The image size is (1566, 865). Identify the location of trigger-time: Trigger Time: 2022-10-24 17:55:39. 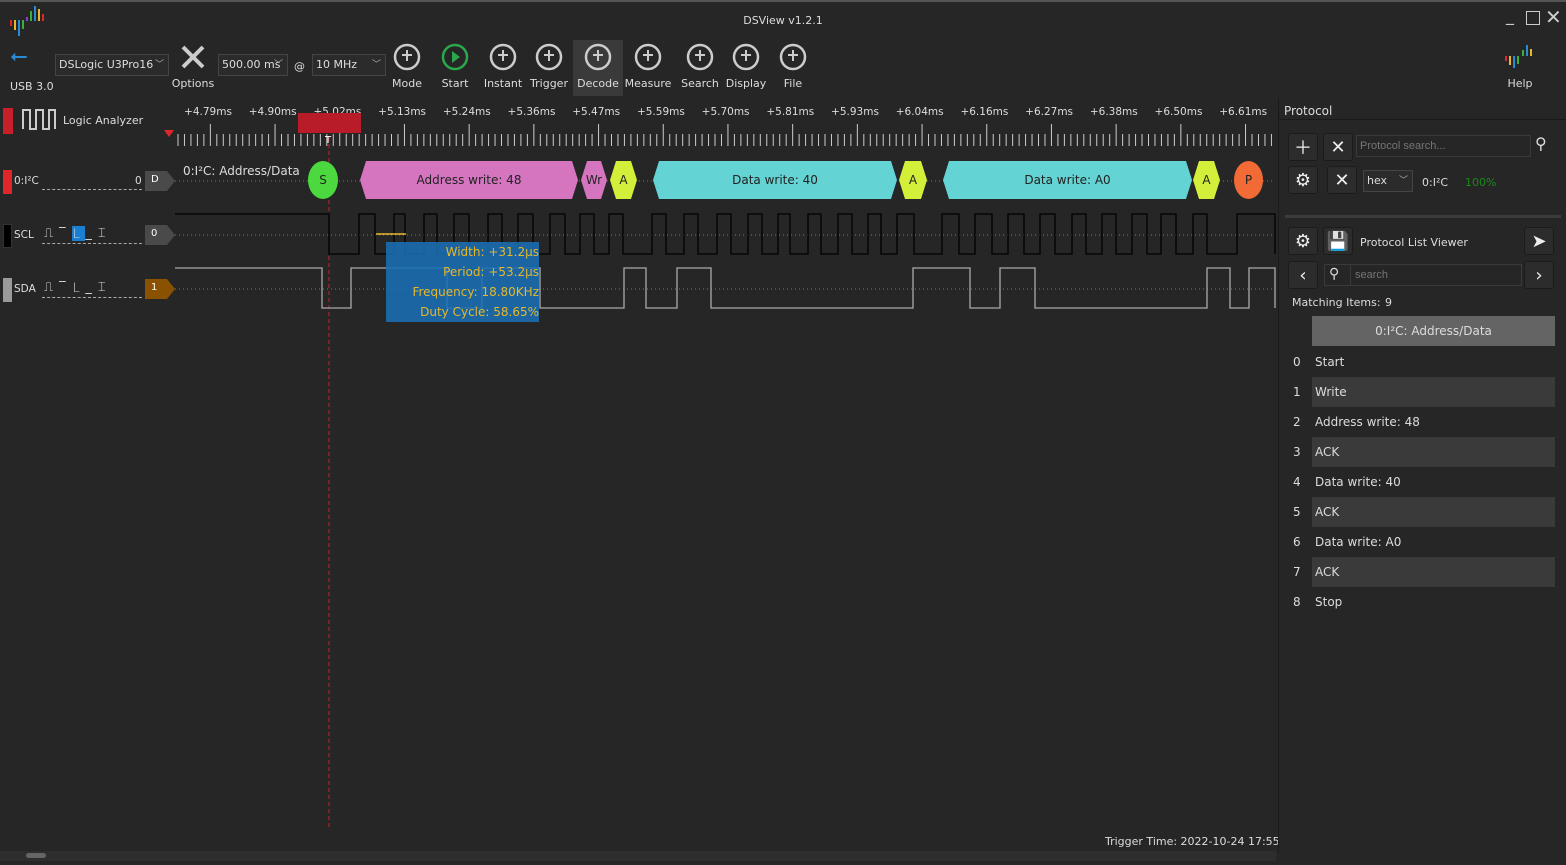
(1201, 841).